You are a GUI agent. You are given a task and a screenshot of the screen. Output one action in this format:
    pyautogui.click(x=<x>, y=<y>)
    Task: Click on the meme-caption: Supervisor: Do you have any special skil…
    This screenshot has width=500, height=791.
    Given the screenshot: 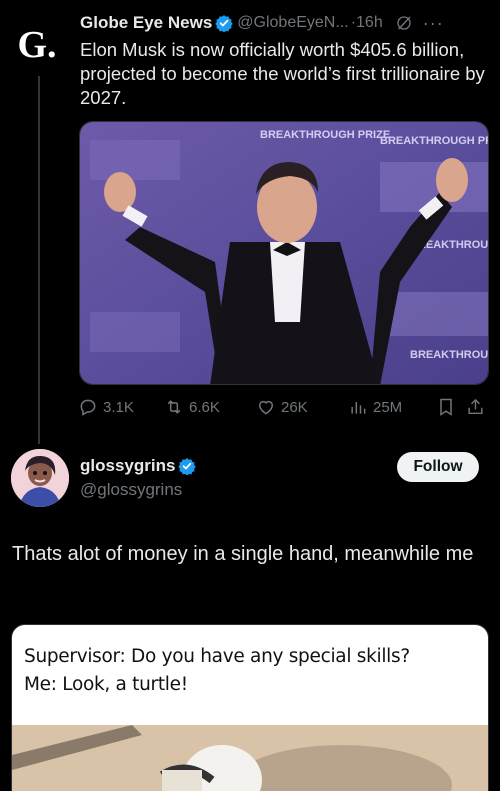 What is the action you would take?
    pyautogui.click(x=254, y=671)
    